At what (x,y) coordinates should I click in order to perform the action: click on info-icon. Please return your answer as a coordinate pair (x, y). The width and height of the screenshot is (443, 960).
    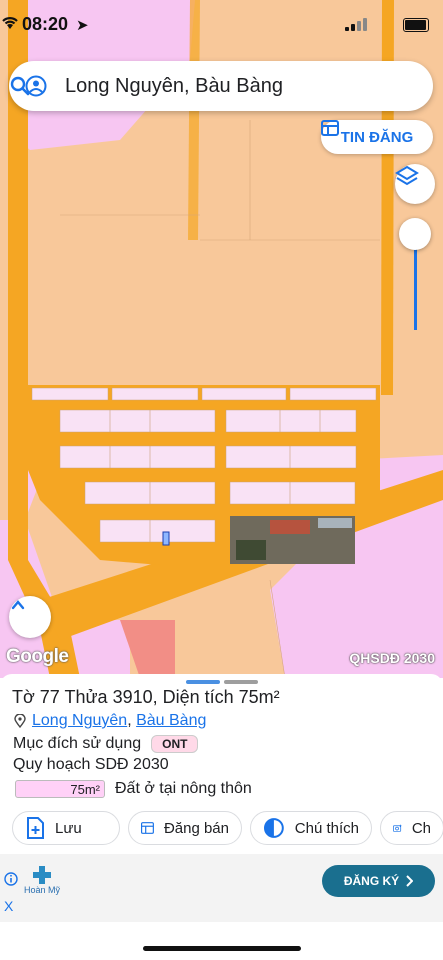
    Looking at the image, I should click on (11, 879).